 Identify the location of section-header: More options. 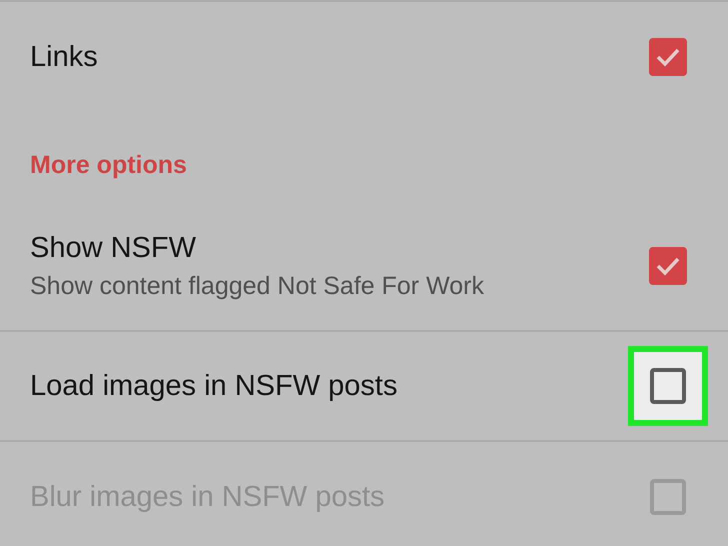
(108, 165).